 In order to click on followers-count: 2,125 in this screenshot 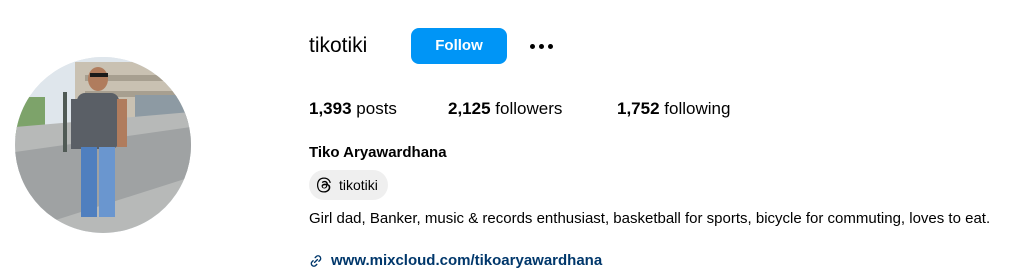, I will do `click(469, 108)`.